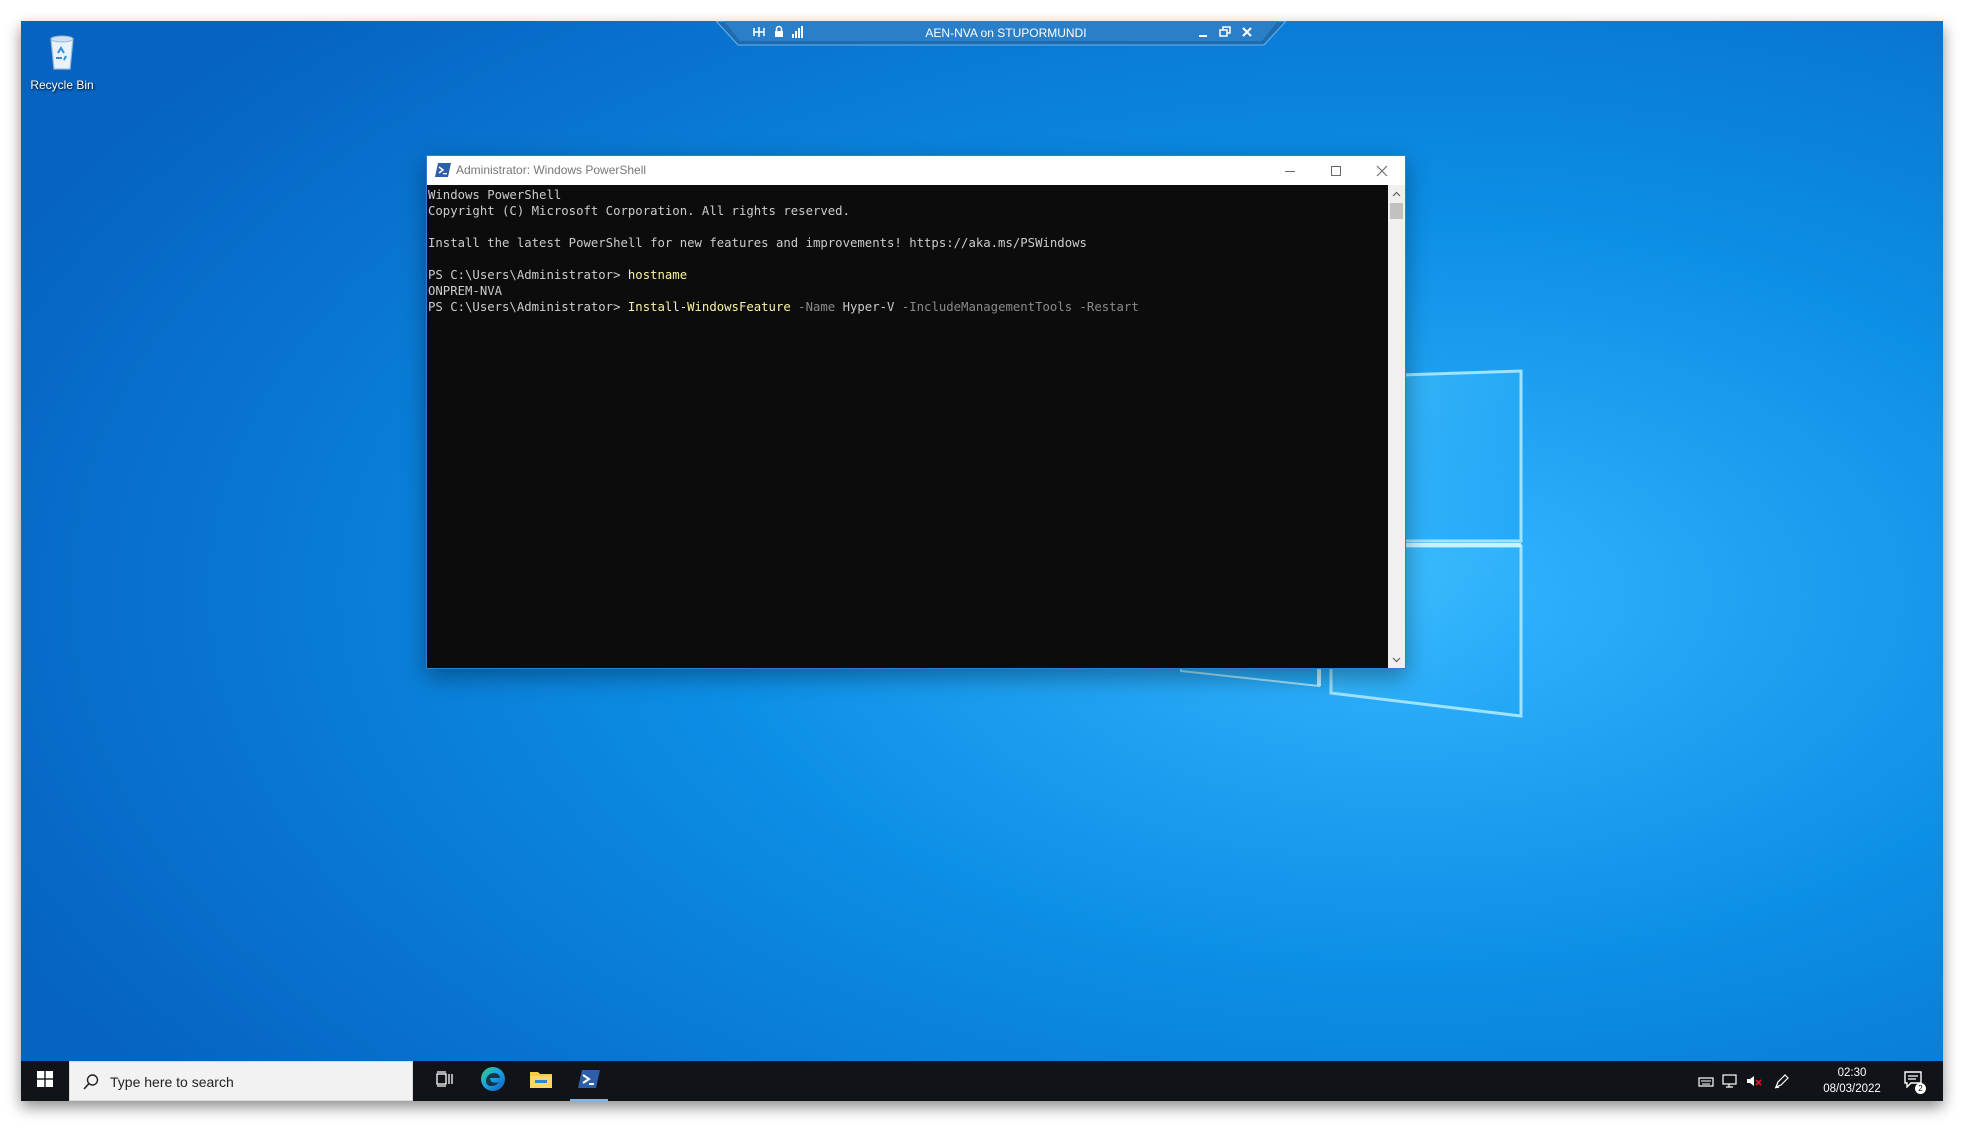 This screenshot has width=1984, height=1143. What do you see at coordinates (1105, 307) in the screenshot?
I see `console-parameter: -Restart` at bounding box center [1105, 307].